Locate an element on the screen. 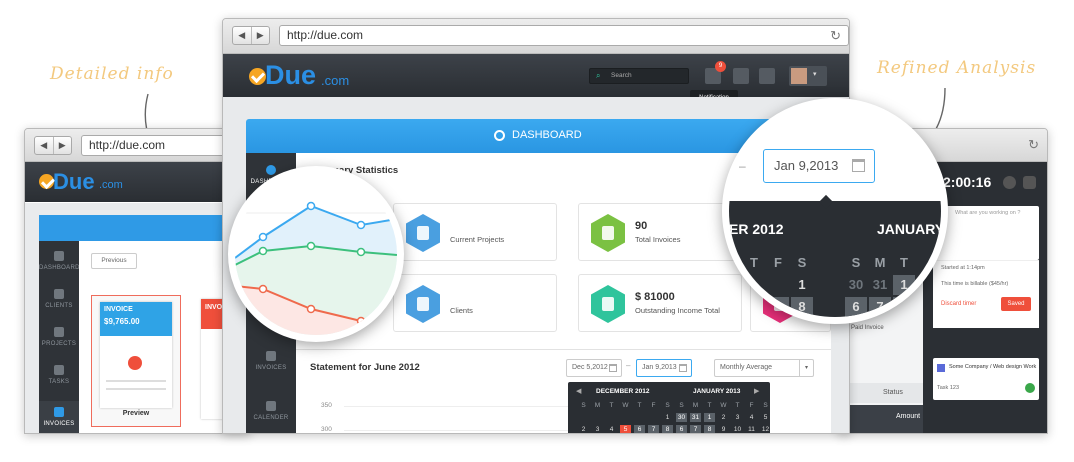  stat-card: Current Projects is located at coordinates (475, 232).